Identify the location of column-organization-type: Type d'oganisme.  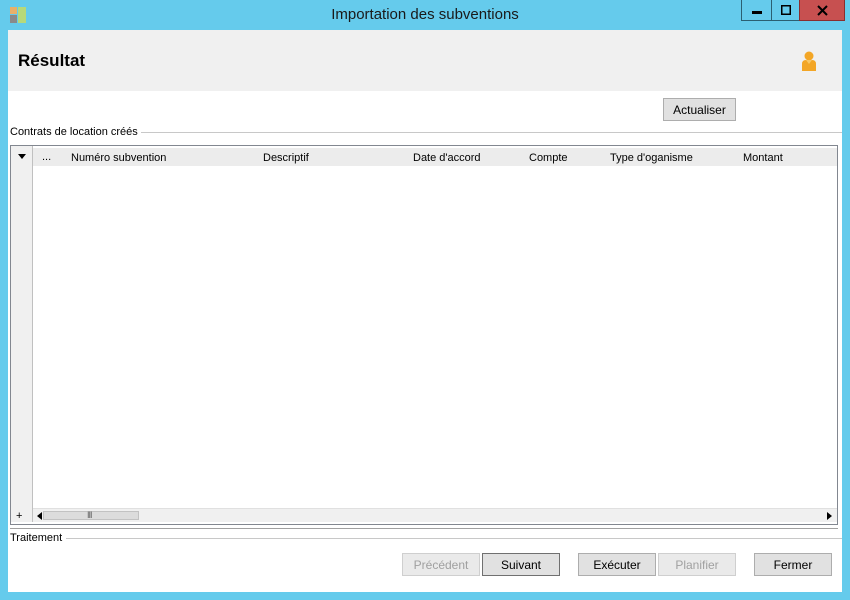
(651, 158).